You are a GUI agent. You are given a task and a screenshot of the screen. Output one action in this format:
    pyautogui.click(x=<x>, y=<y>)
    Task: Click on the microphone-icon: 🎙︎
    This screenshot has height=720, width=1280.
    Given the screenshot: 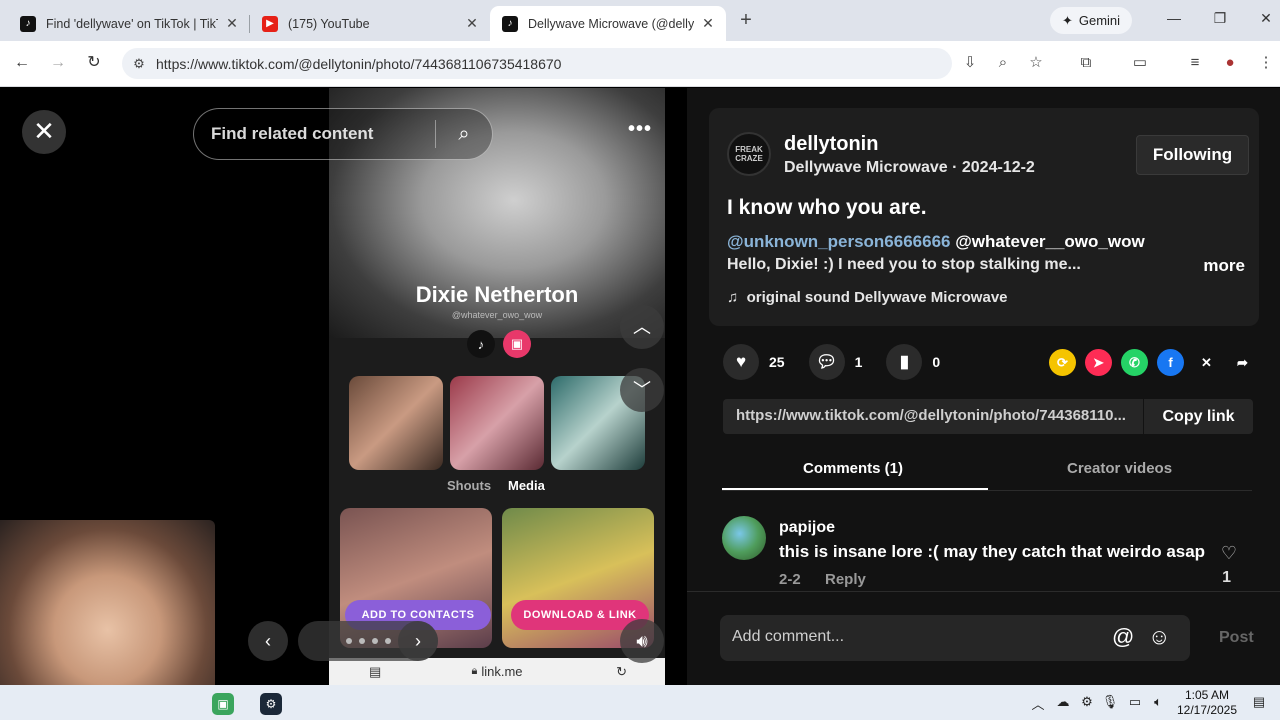 What is the action you would take?
    pyautogui.click(x=1110, y=702)
    